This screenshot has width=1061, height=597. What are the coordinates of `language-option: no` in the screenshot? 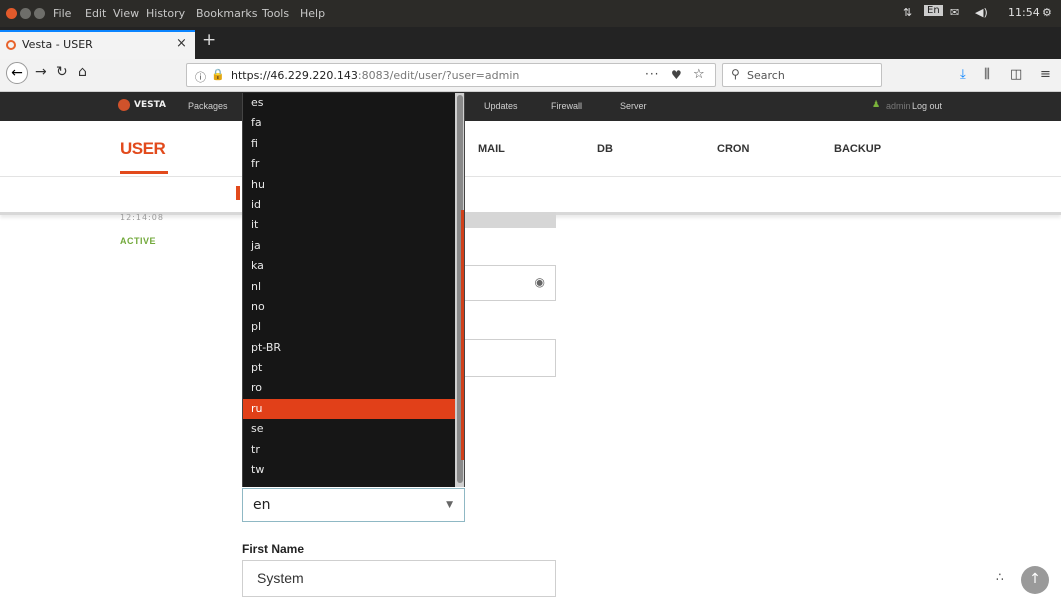 It's located at (349, 307).